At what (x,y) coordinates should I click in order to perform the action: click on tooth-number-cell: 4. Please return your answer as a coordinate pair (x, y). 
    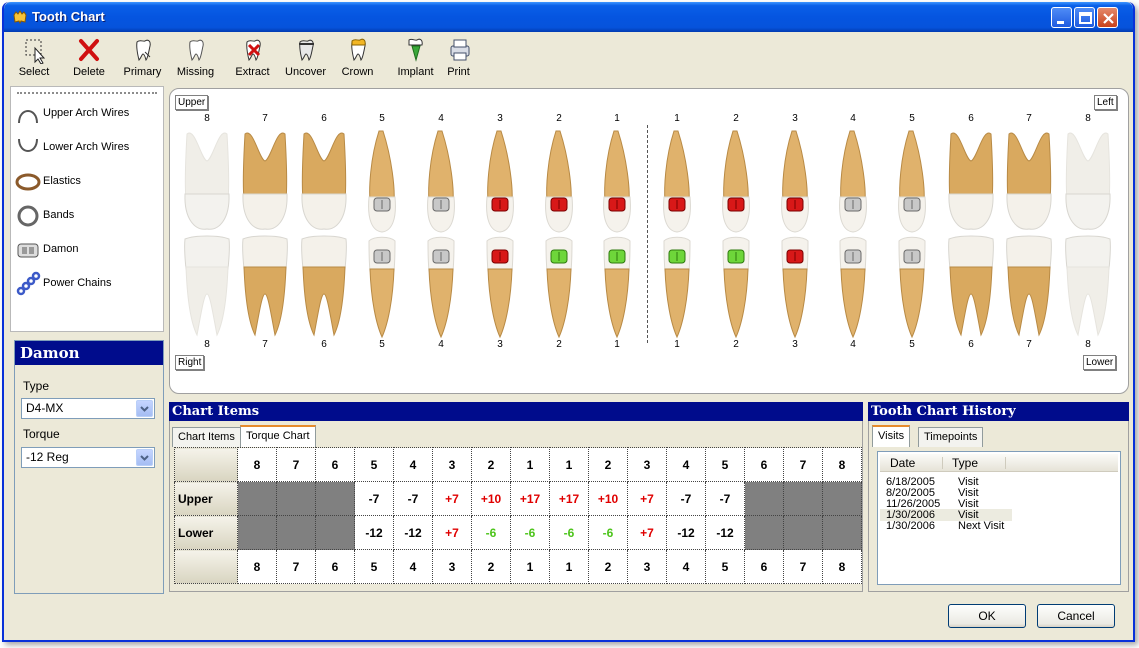
    Looking at the image, I should click on (413, 566).